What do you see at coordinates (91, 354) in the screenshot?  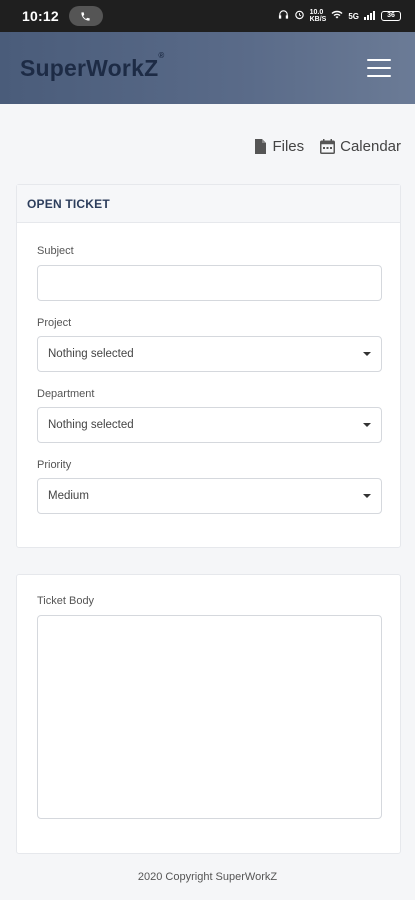 I see `project-select-value: Nothing selected` at bounding box center [91, 354].